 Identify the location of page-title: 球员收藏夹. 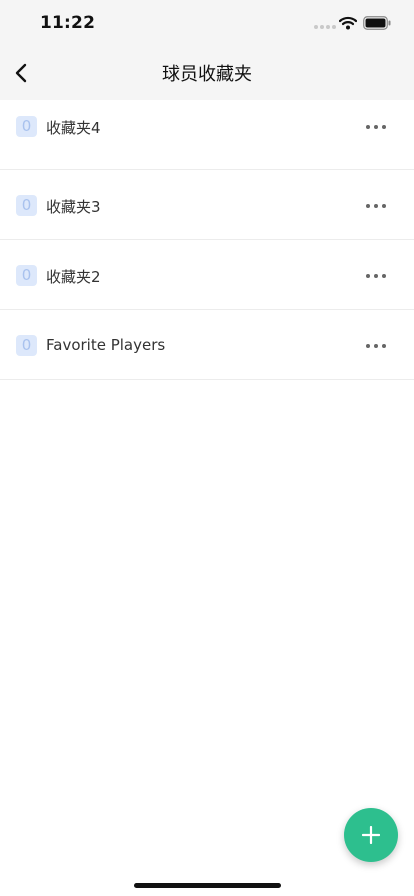
(207, 74).